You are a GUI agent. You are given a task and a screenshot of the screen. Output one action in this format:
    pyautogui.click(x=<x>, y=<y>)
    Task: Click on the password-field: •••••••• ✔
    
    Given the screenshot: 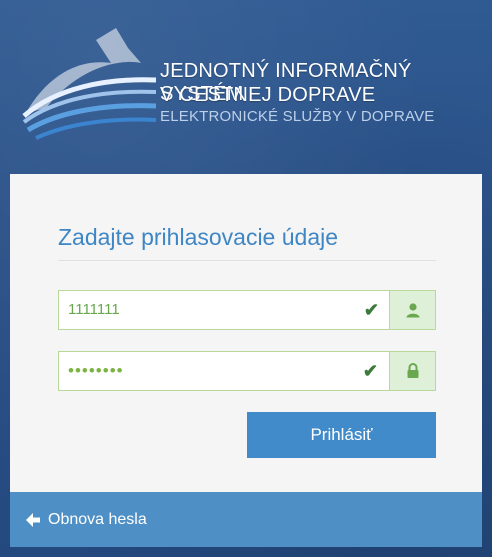 What is the action you would take?
    pyautogui.click(x=247, y=371)
    